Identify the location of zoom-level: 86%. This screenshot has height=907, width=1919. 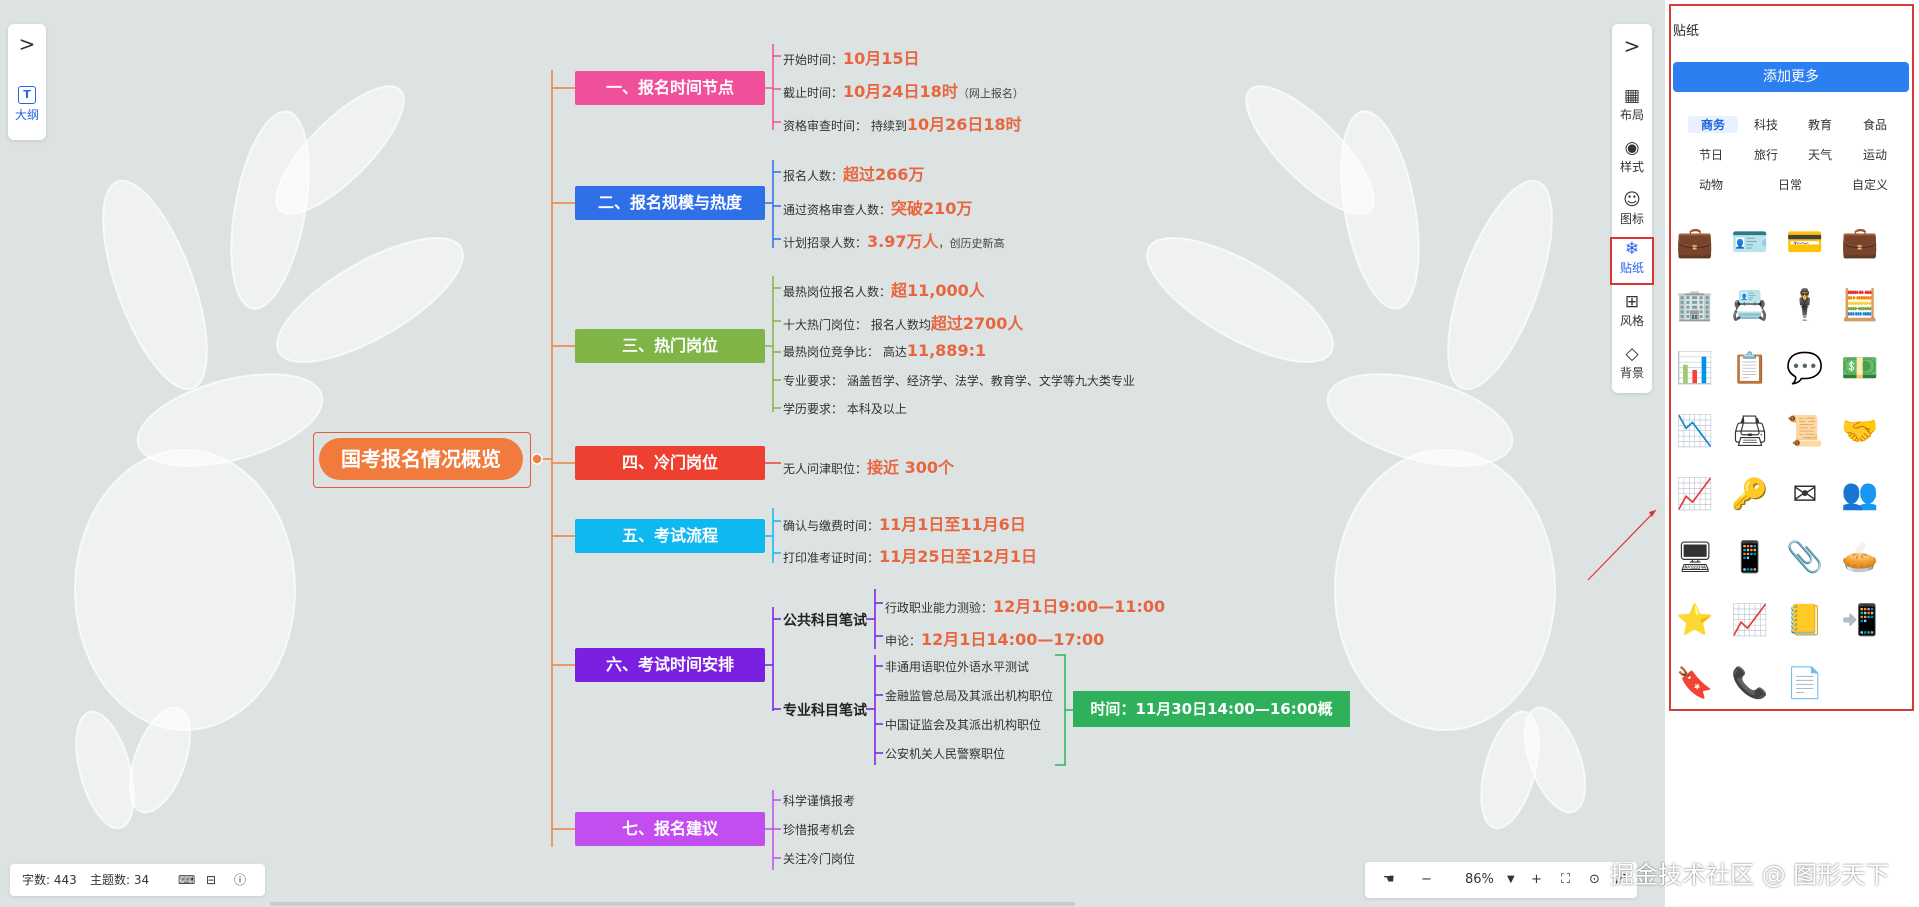
(1479, 880).